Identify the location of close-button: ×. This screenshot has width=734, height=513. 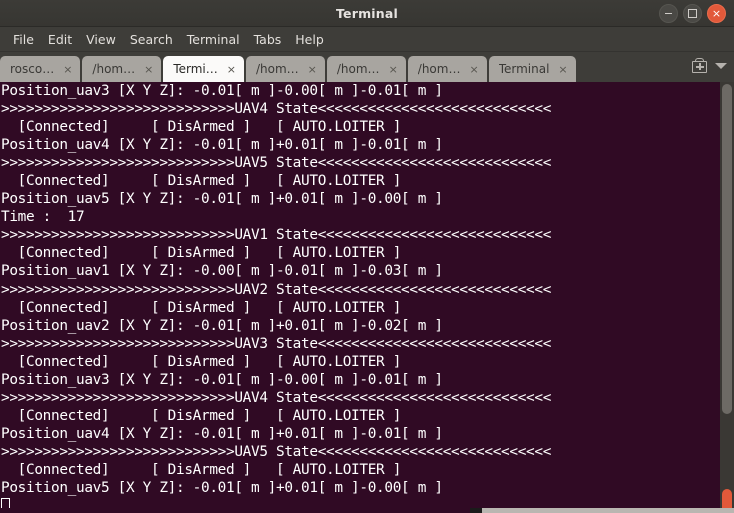
(716, 13).